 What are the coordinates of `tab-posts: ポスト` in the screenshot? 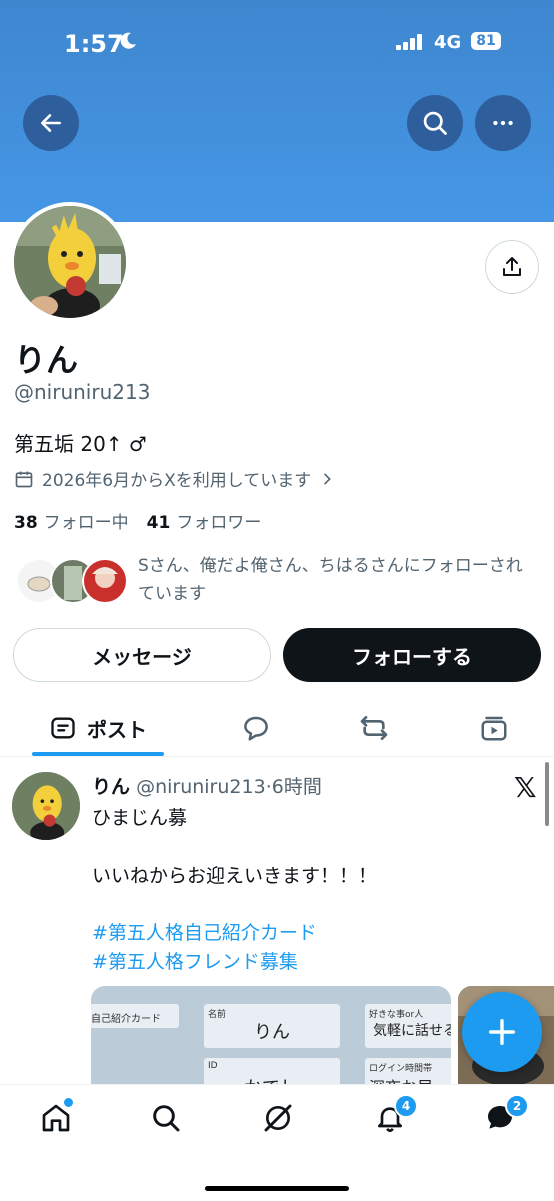 It's located at (98, 728).